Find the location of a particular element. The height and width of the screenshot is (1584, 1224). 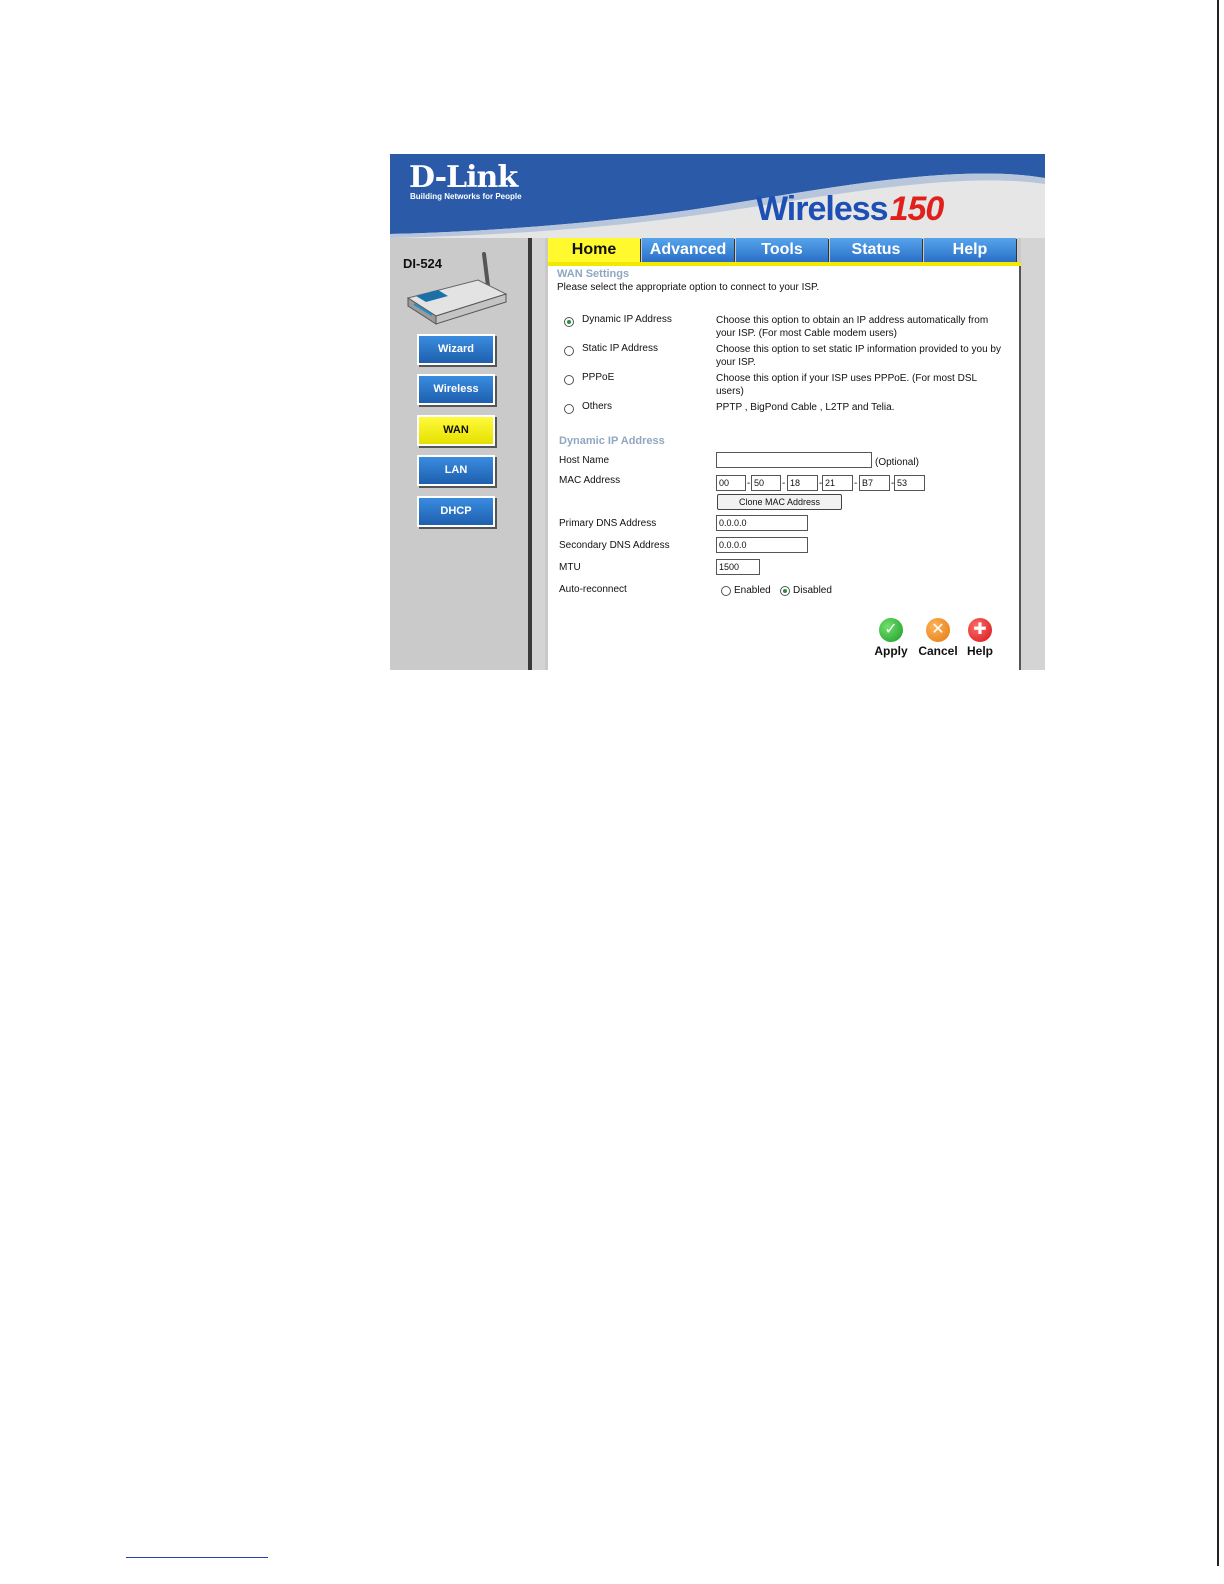

option-label-pppoe: PPPoE is located at coordinates (598, 377).